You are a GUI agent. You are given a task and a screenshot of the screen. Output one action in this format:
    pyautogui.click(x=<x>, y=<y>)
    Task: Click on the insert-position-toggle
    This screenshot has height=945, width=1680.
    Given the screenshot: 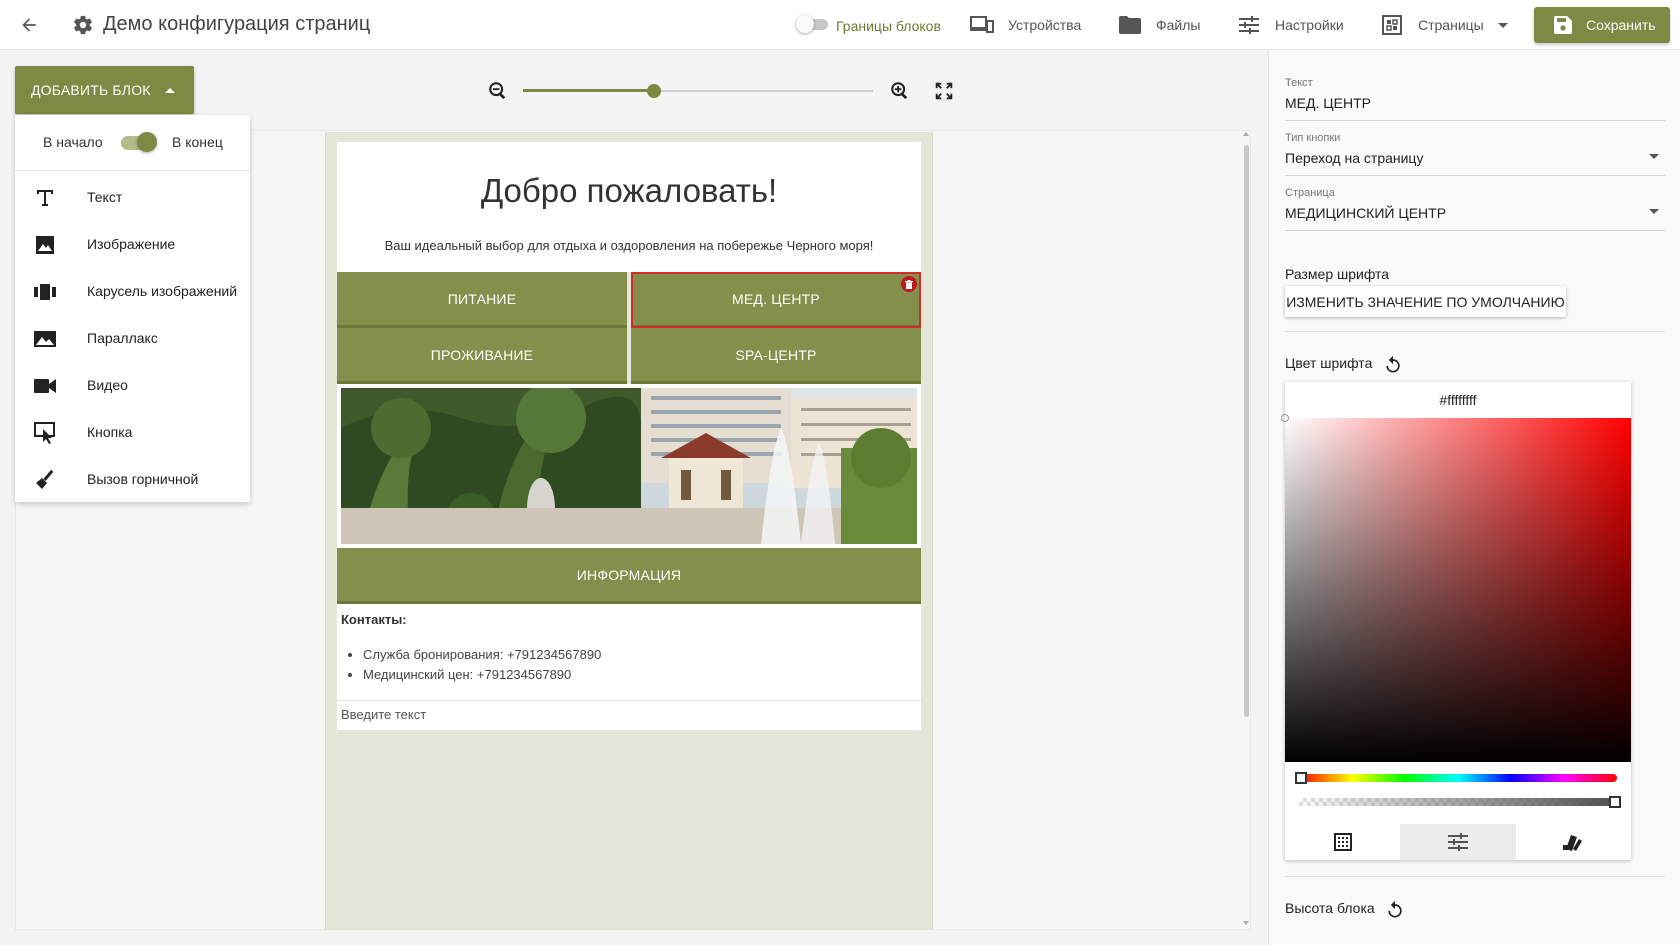 What is the action you would take?
    pyautogui.click(x=139, y=142)
    